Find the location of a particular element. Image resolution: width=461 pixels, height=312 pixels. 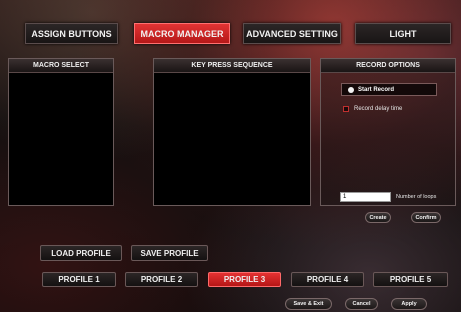

macro-select-panel: MACRO SELECT is located at coordinates (61, 132).